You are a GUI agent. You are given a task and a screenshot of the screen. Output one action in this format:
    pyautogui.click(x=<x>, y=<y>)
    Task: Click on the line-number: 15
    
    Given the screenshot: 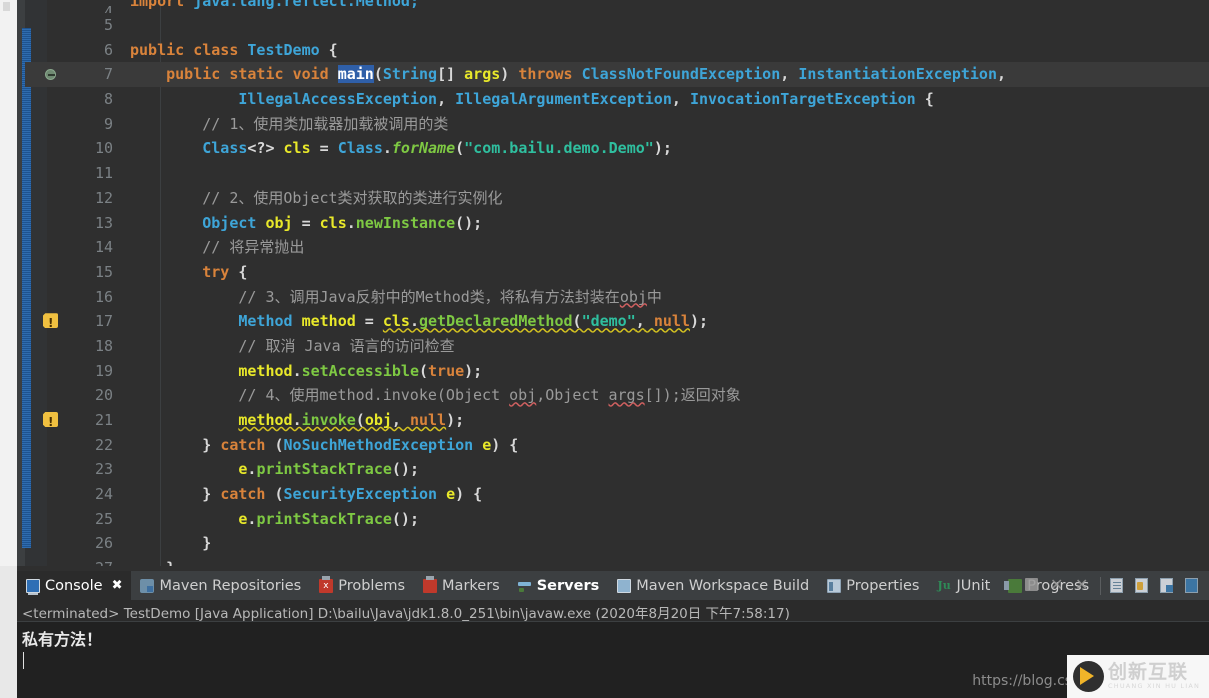 What is the action you would take?
    pyautogui.click(x=103, y=271)
    